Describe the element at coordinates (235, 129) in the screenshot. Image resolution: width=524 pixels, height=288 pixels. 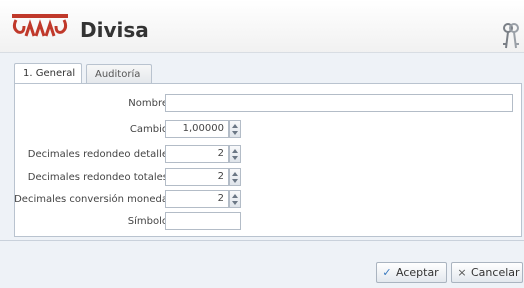
I see `cambio-stepper` at that location.